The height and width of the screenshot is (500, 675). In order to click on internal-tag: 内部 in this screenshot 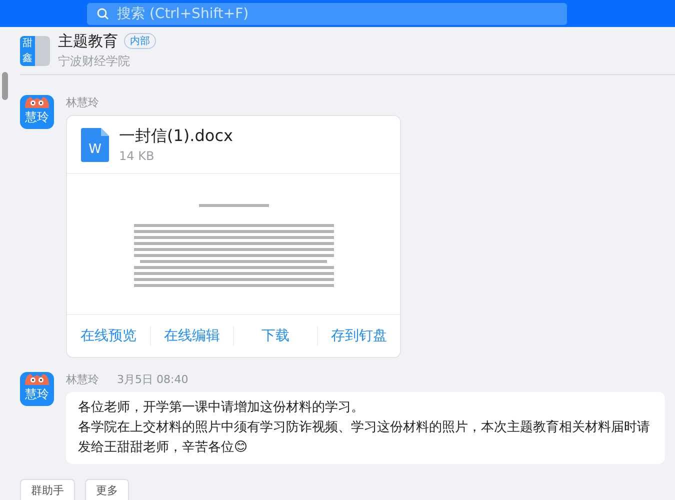, I will do `click(140, 41)`.